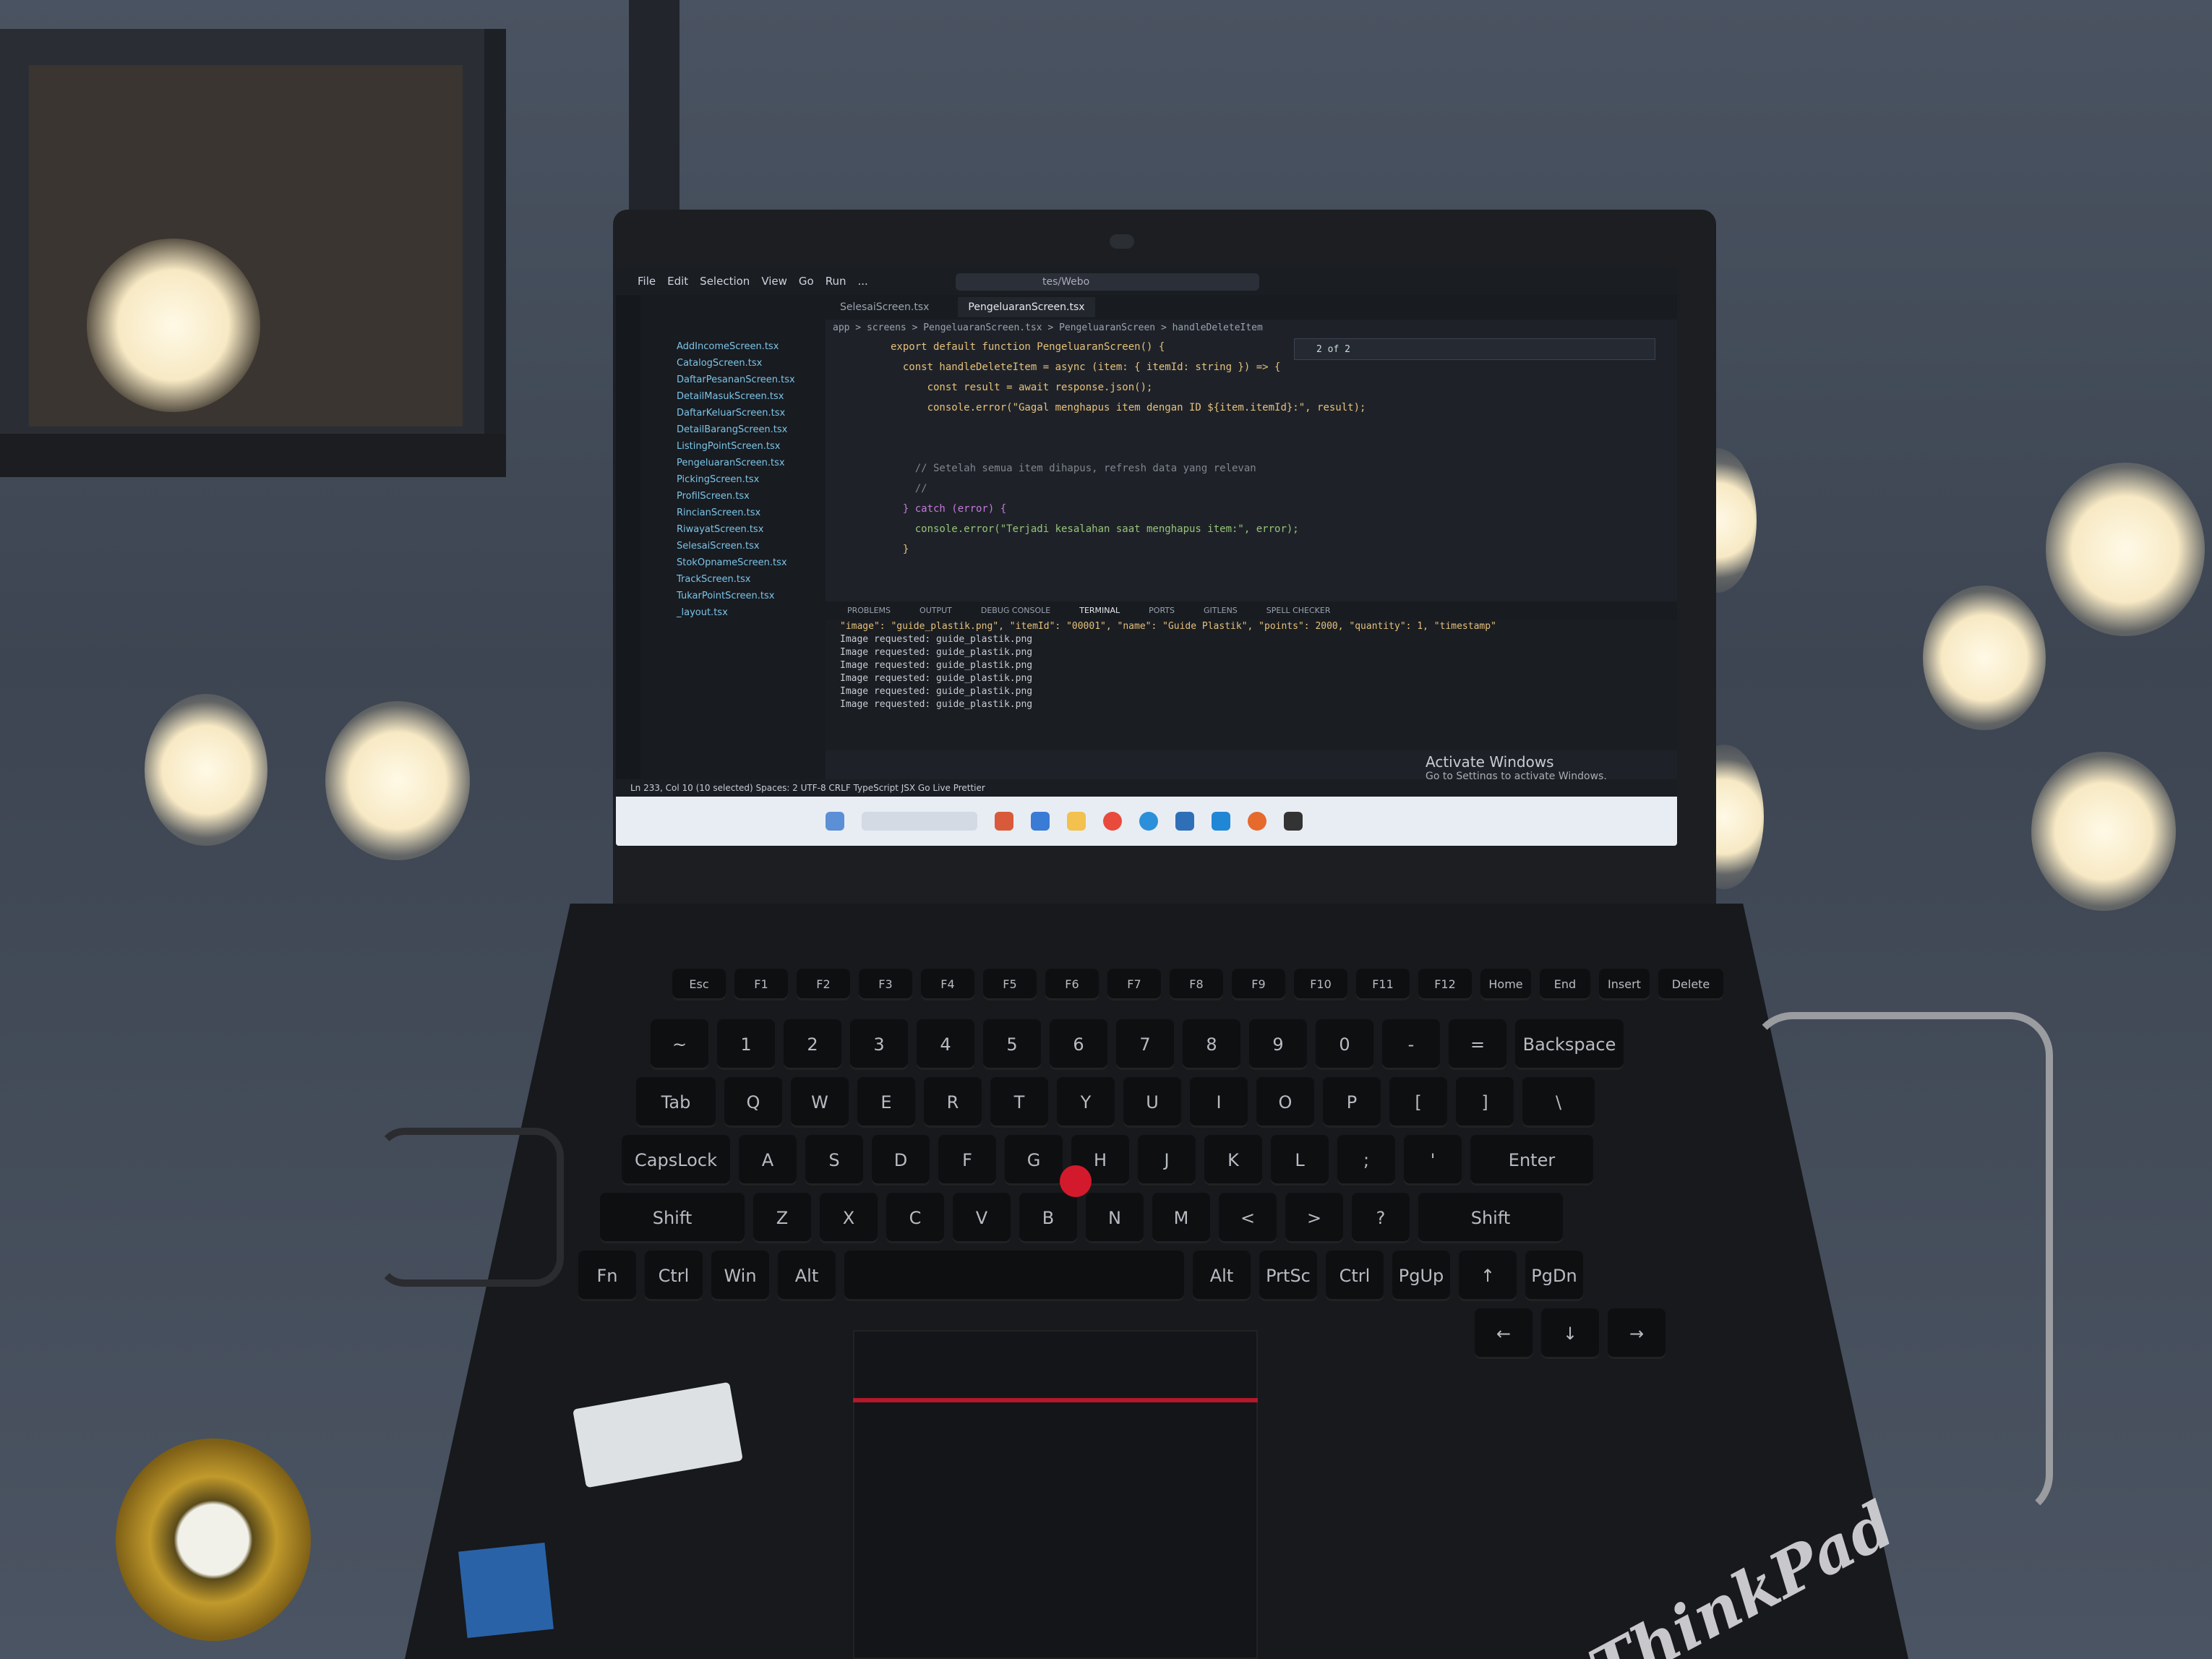  What do you see at coordinates (947, 985) in the screenshot?
I see `key: F4` at bounding box center [947, 985].